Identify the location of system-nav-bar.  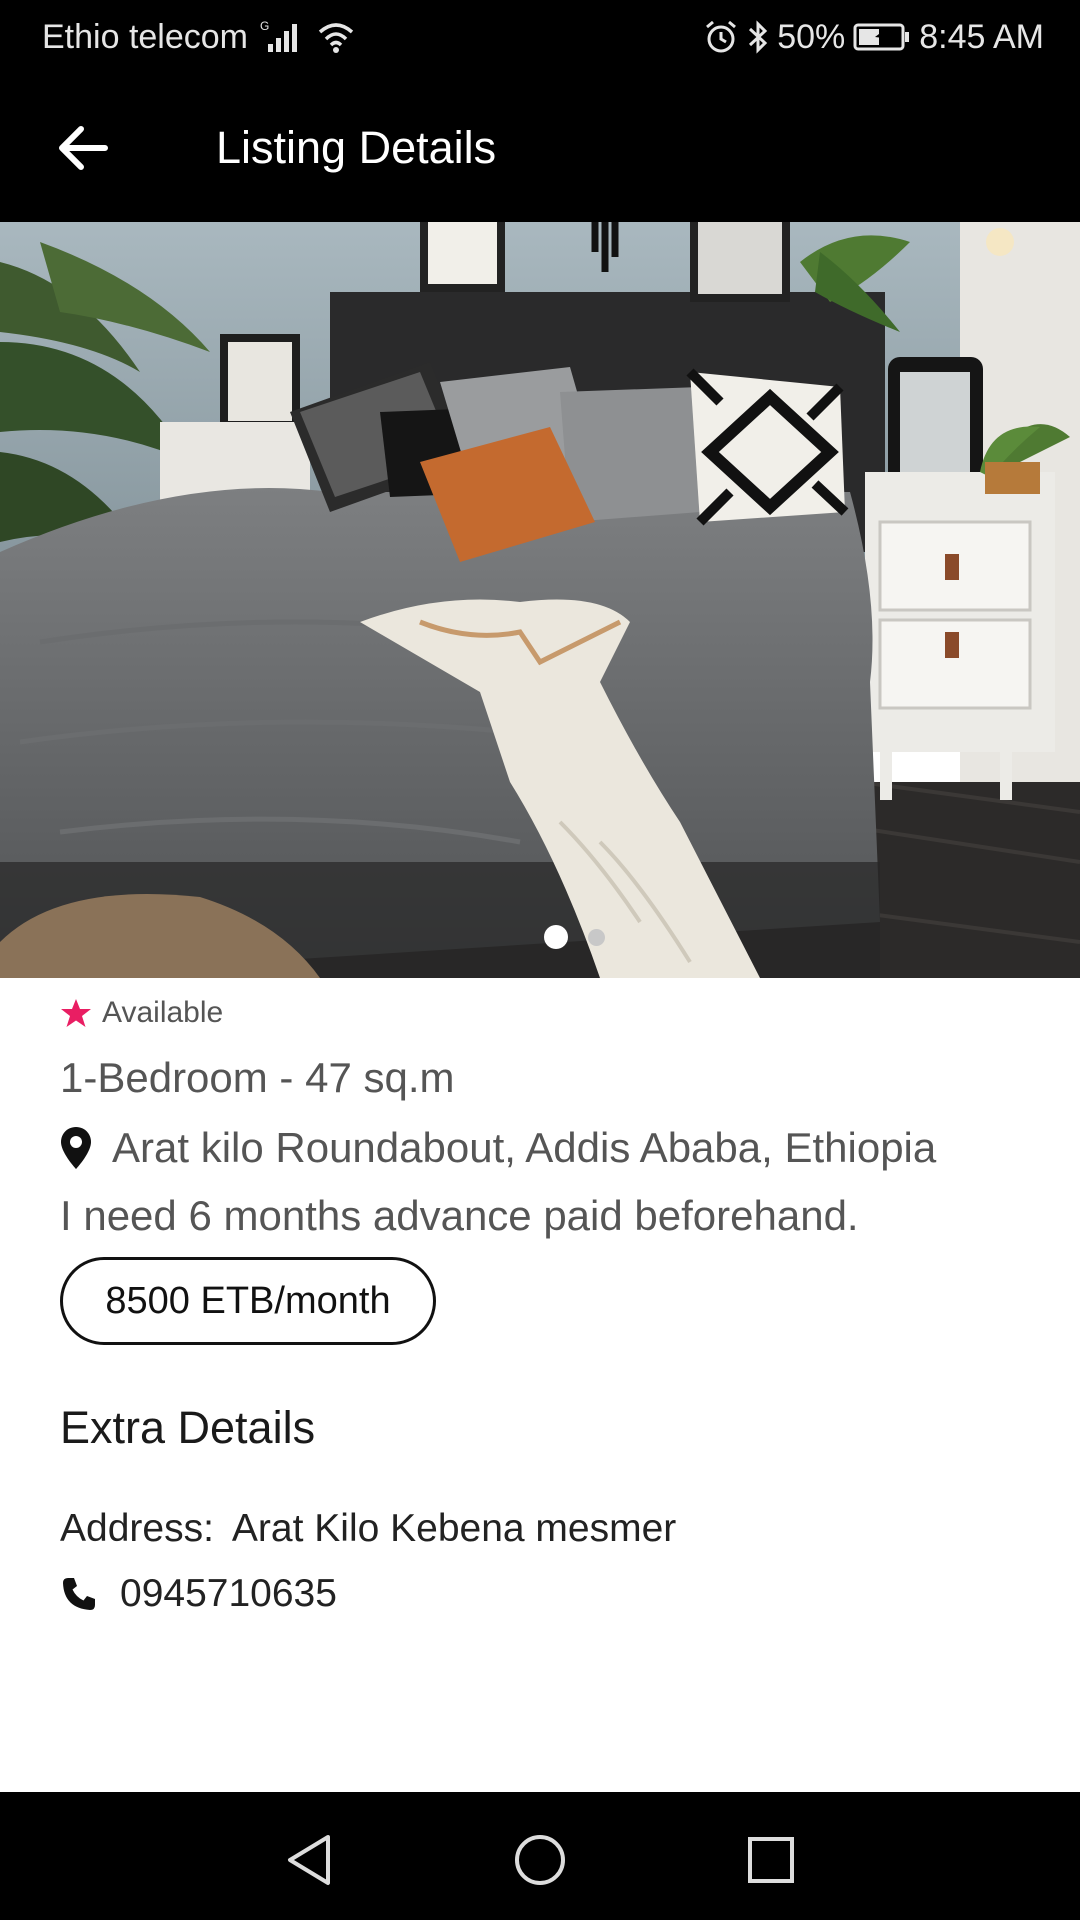
(540, 1856).